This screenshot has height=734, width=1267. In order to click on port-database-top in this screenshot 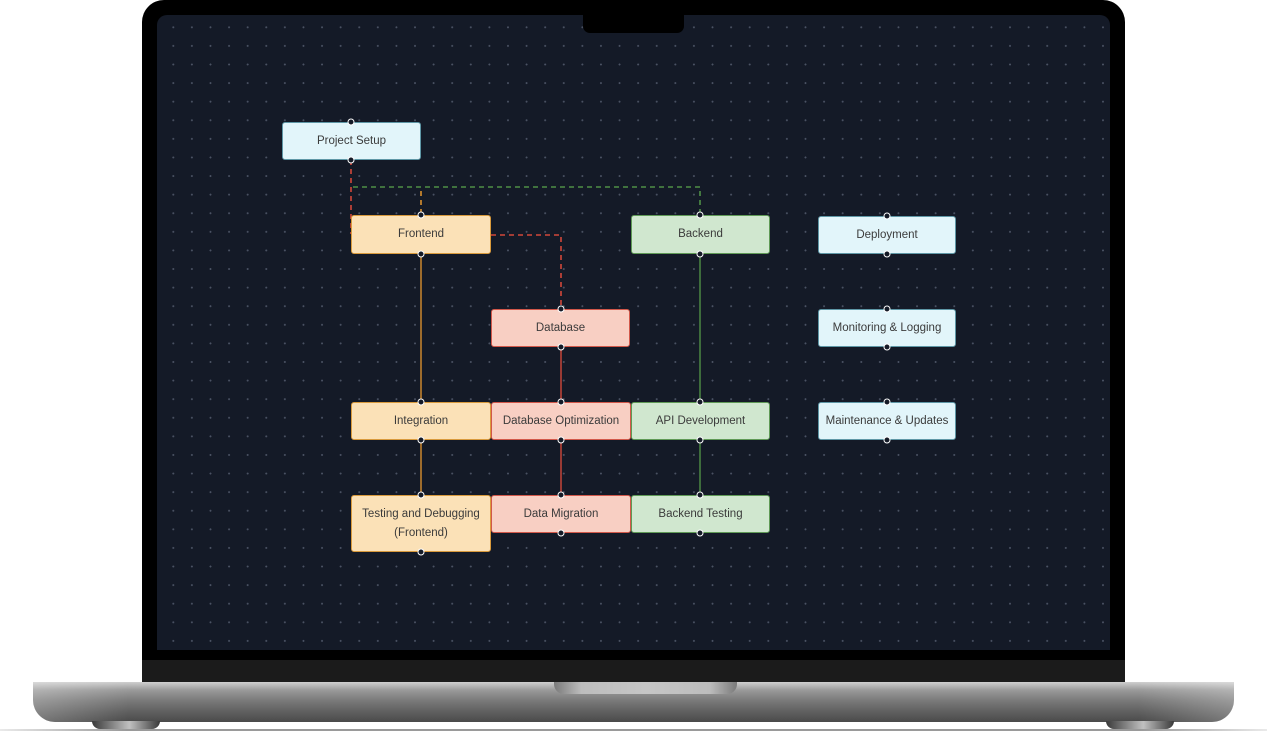, I will do `click(561, 309)`.